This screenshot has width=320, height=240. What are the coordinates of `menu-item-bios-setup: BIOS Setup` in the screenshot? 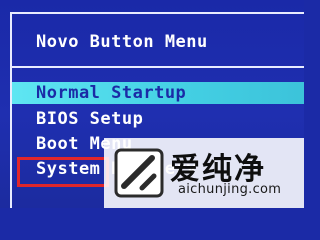 It's located at (89, 119).